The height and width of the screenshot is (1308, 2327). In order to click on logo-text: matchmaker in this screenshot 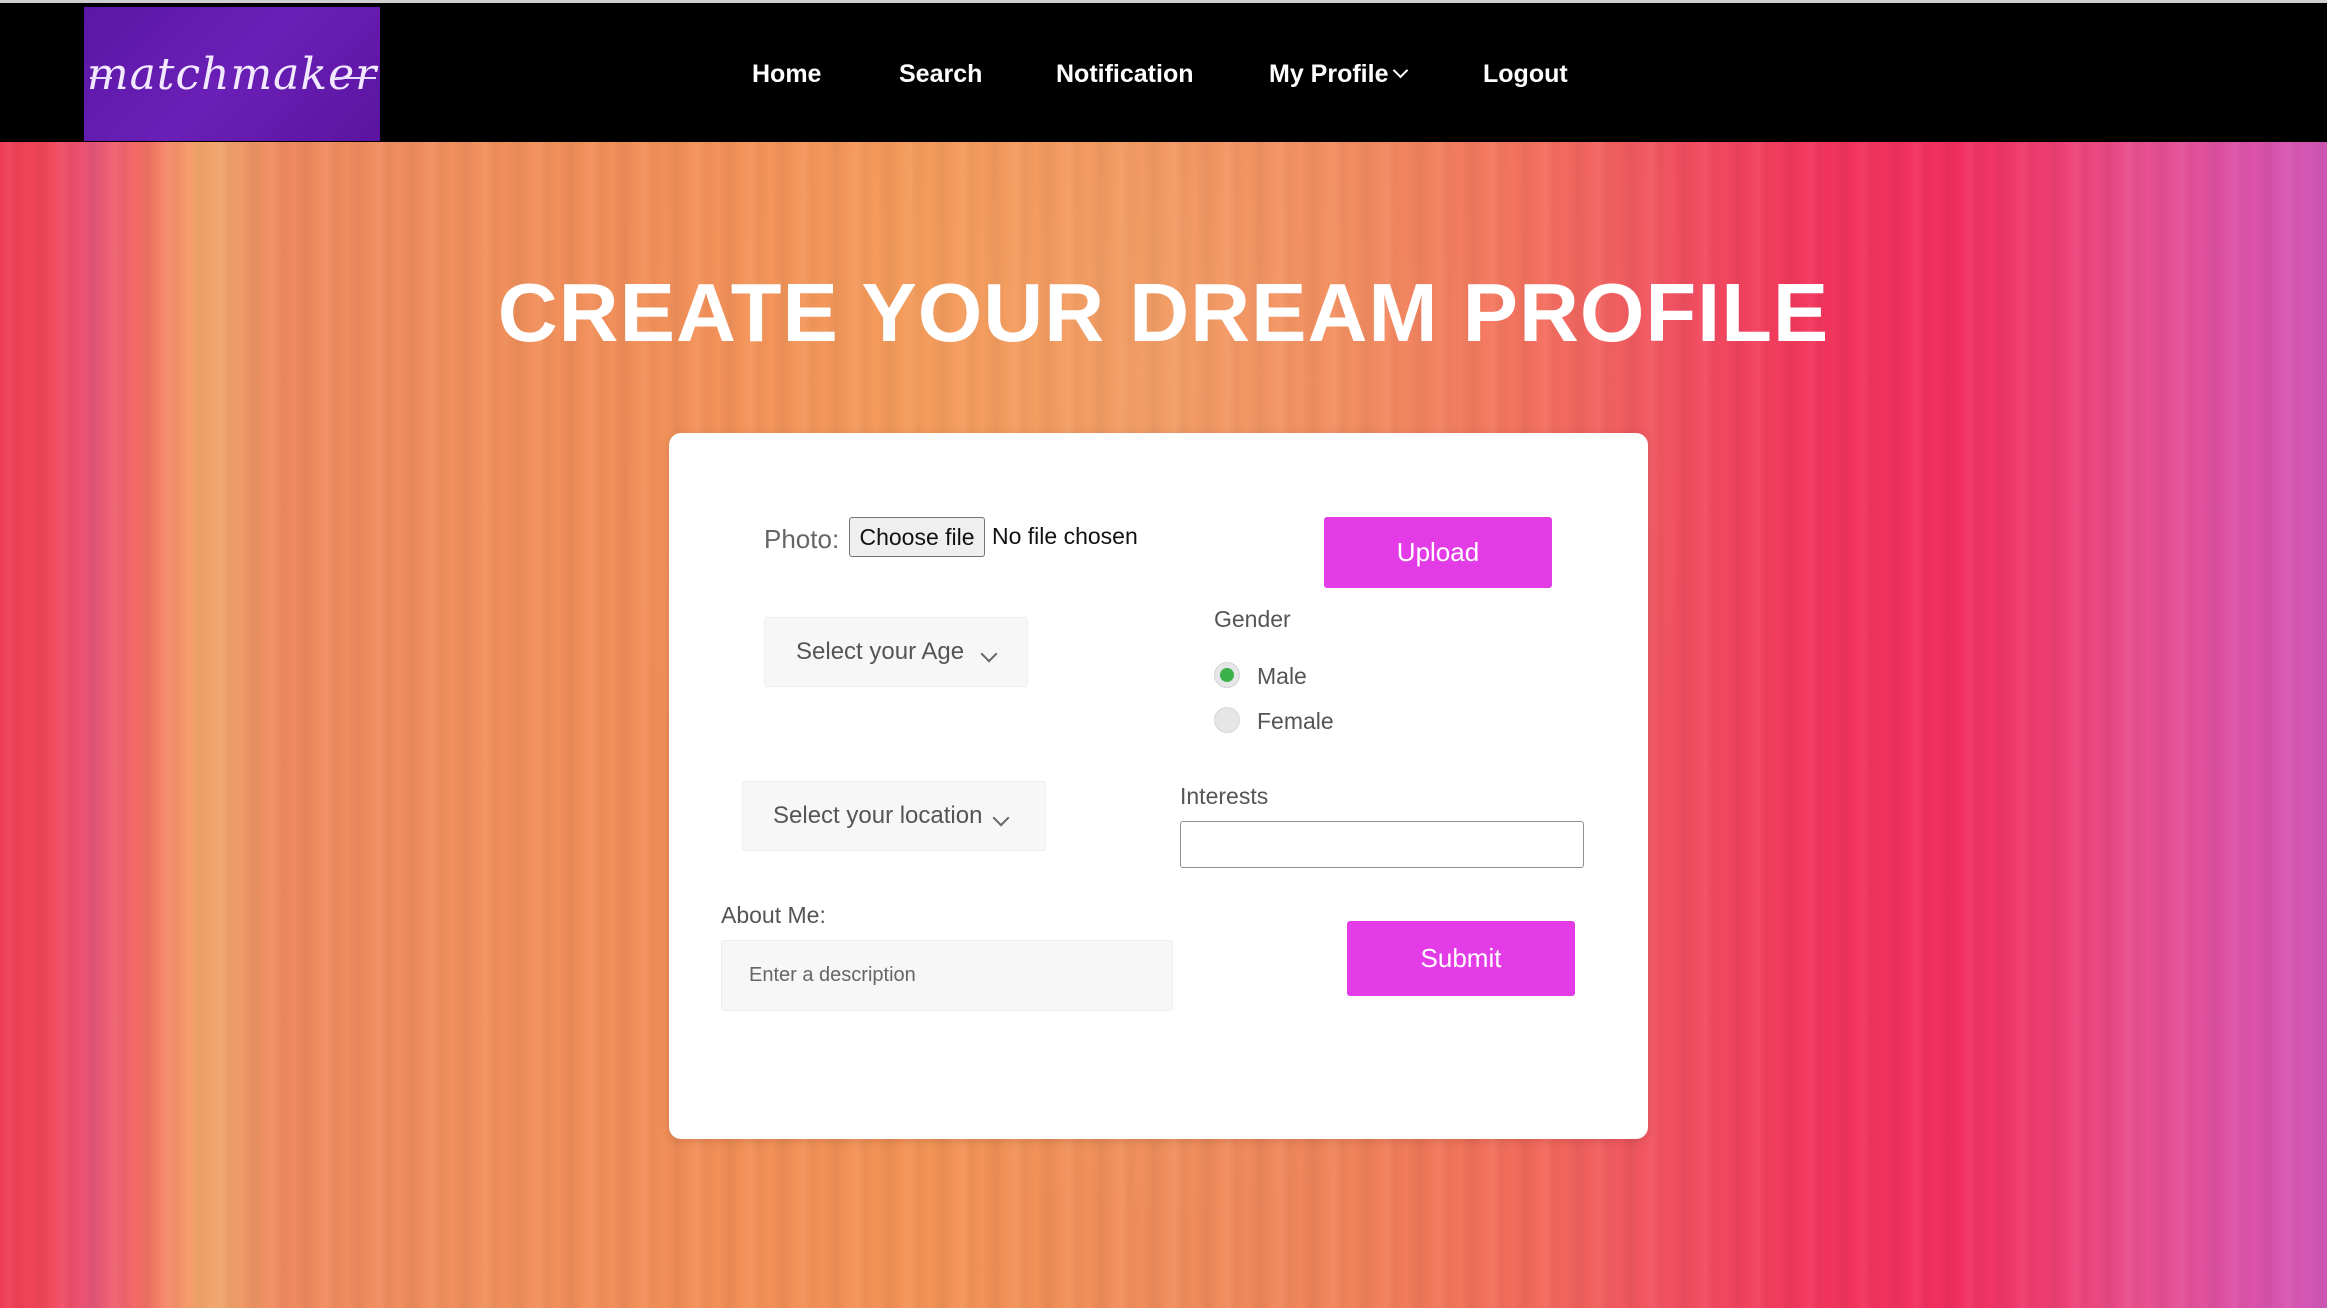, I will do `click(232, 74)`.